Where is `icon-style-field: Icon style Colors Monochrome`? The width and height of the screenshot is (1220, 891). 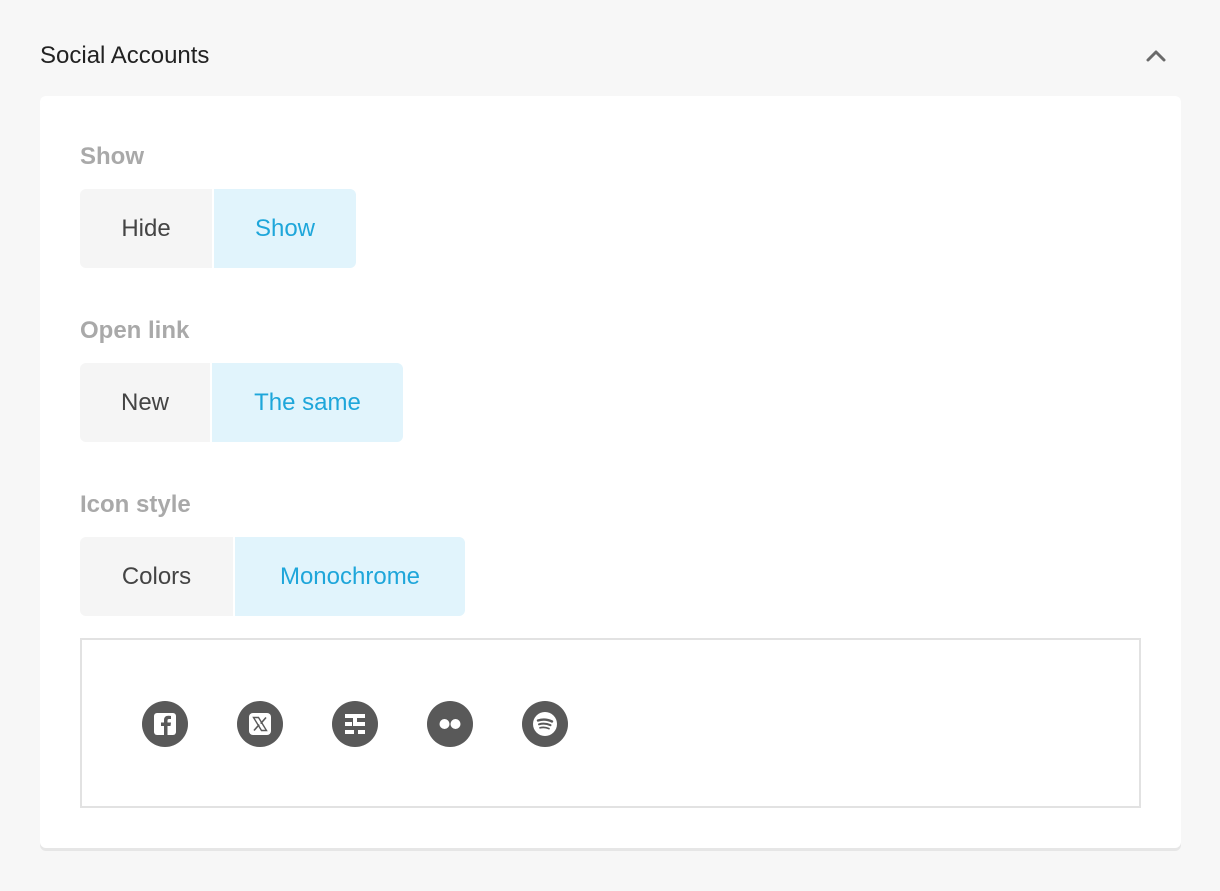
icon-style-field: Icon style Colors Monochrome is located at coordinates (272, 553).